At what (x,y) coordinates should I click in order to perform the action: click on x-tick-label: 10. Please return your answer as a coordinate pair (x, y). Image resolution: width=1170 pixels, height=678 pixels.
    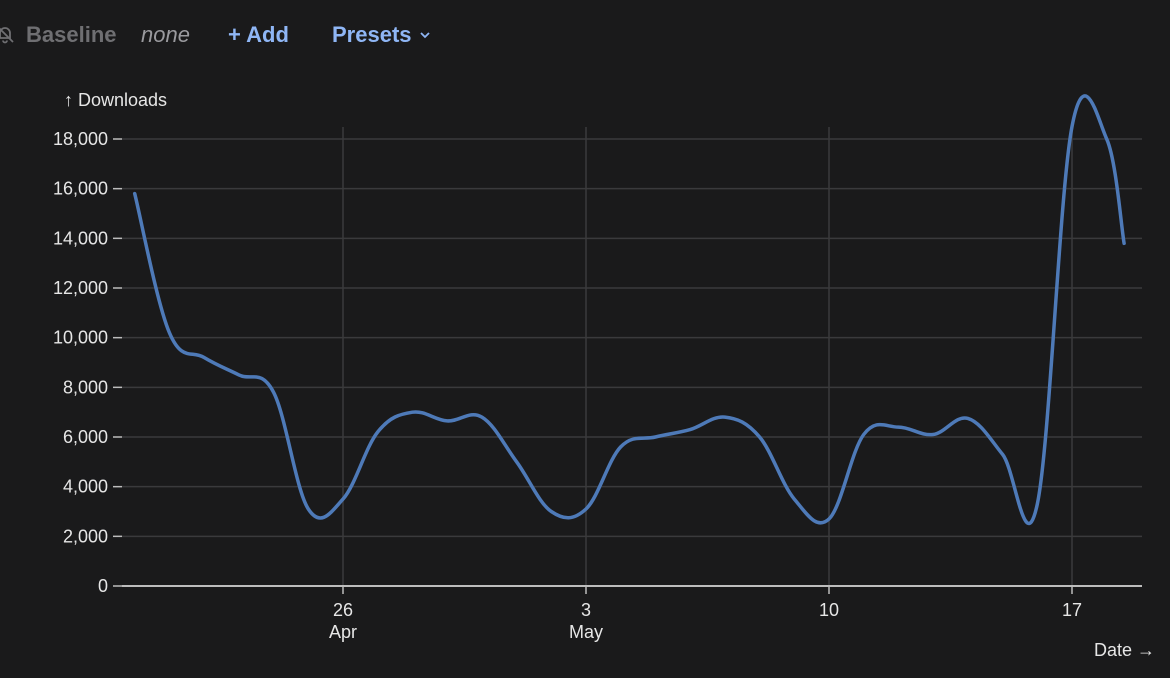
    Looking at the image, I should click on (829, 610).